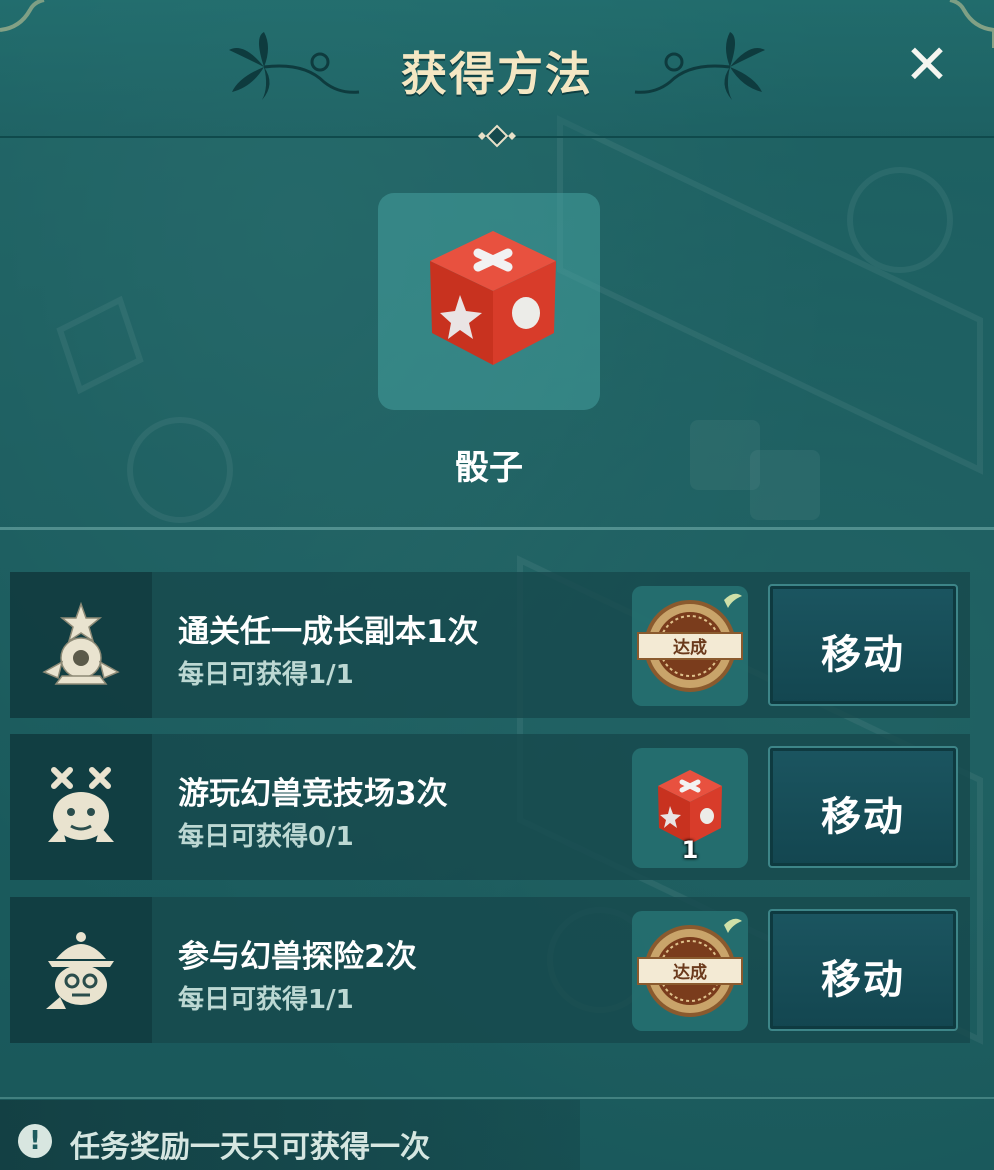  I want to click on task-progress: 每日可获得0/1, so click(266, 837).